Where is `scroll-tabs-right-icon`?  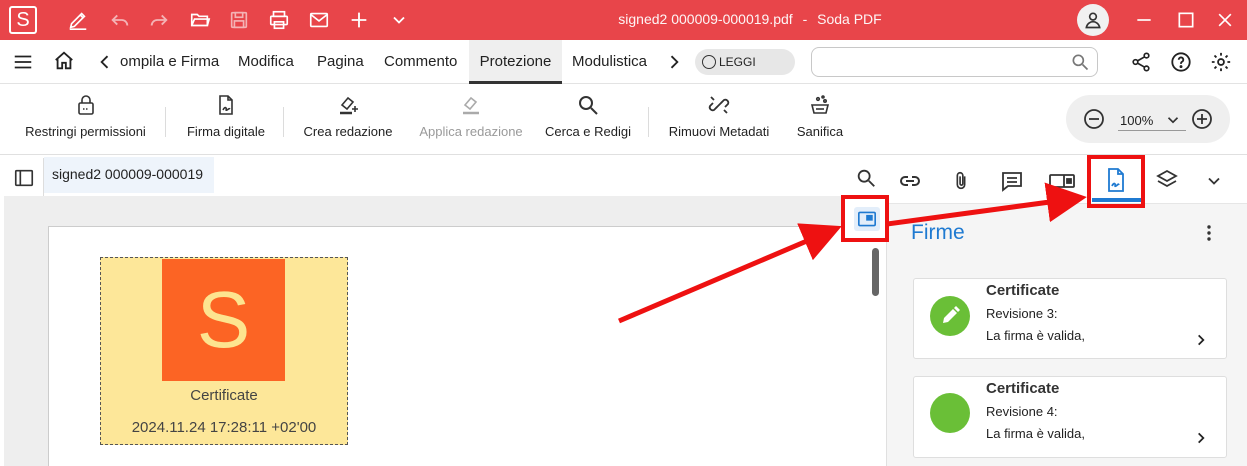
scroll-tabs-right-icon is located at coordinates (674, 62).